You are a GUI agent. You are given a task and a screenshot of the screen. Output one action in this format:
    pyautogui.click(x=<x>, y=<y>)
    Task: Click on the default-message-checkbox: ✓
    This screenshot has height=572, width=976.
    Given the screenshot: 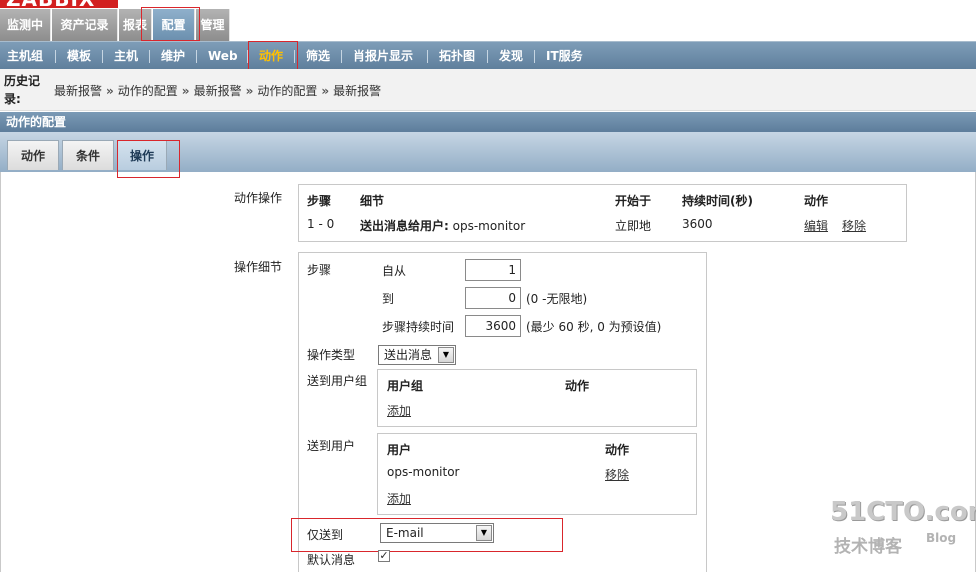 What is the action you would take?
    pyautogui.click(x=384, y=556)
    